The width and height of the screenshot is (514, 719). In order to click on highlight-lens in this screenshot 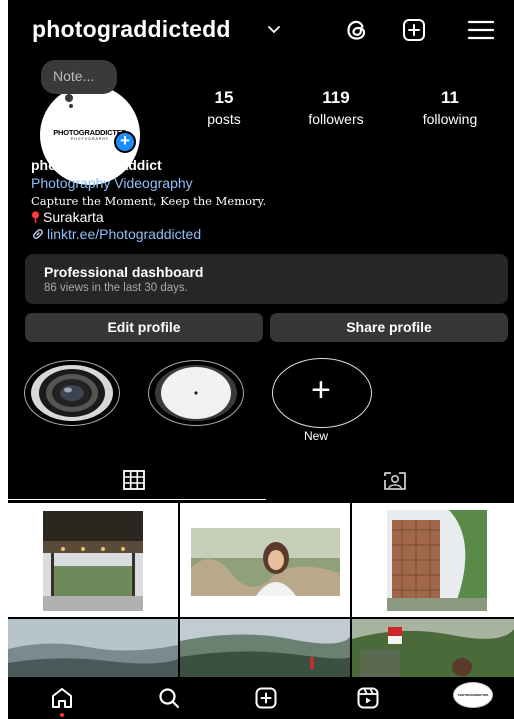, I will do `click(72, 393)`.